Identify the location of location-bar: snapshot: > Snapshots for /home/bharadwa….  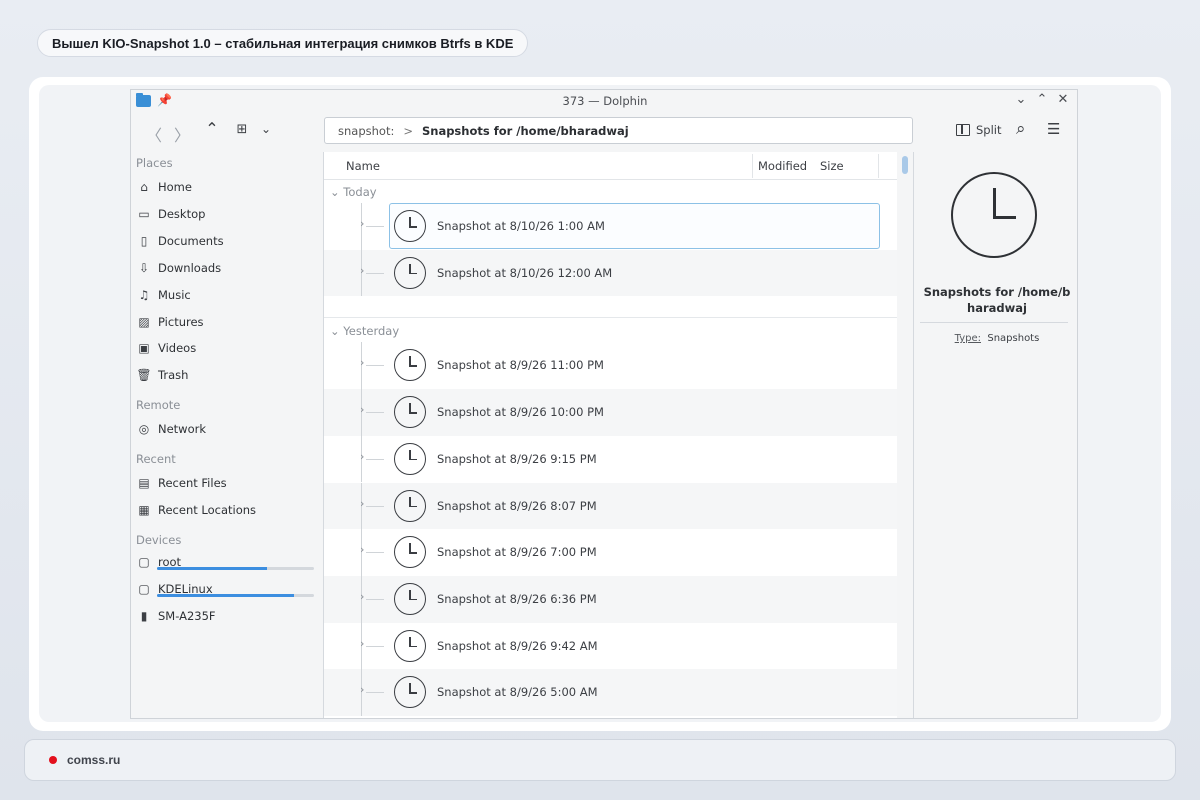
(618, 130).